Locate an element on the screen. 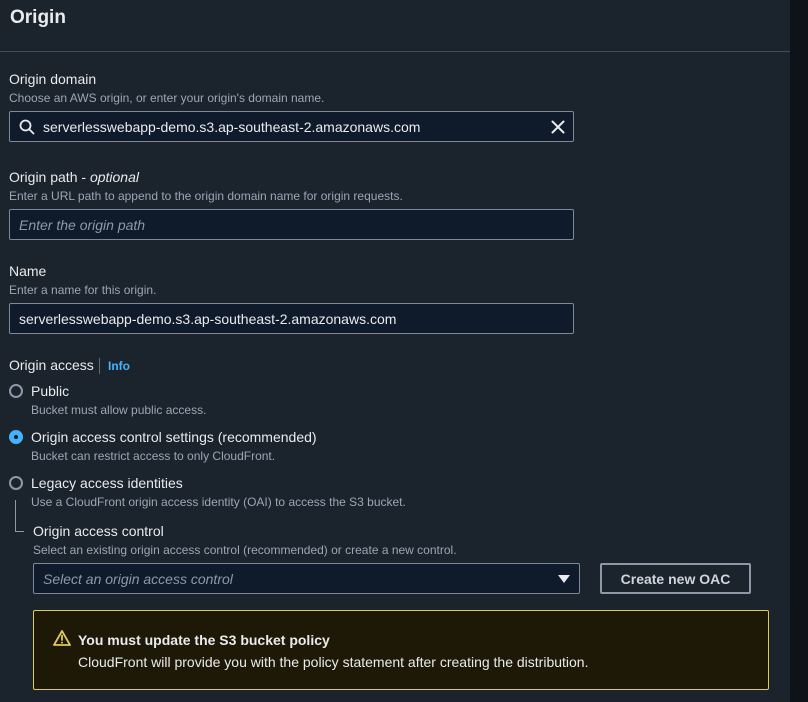  radio-legacy-label: Legacy access identities is located at coordinates (107, 483).